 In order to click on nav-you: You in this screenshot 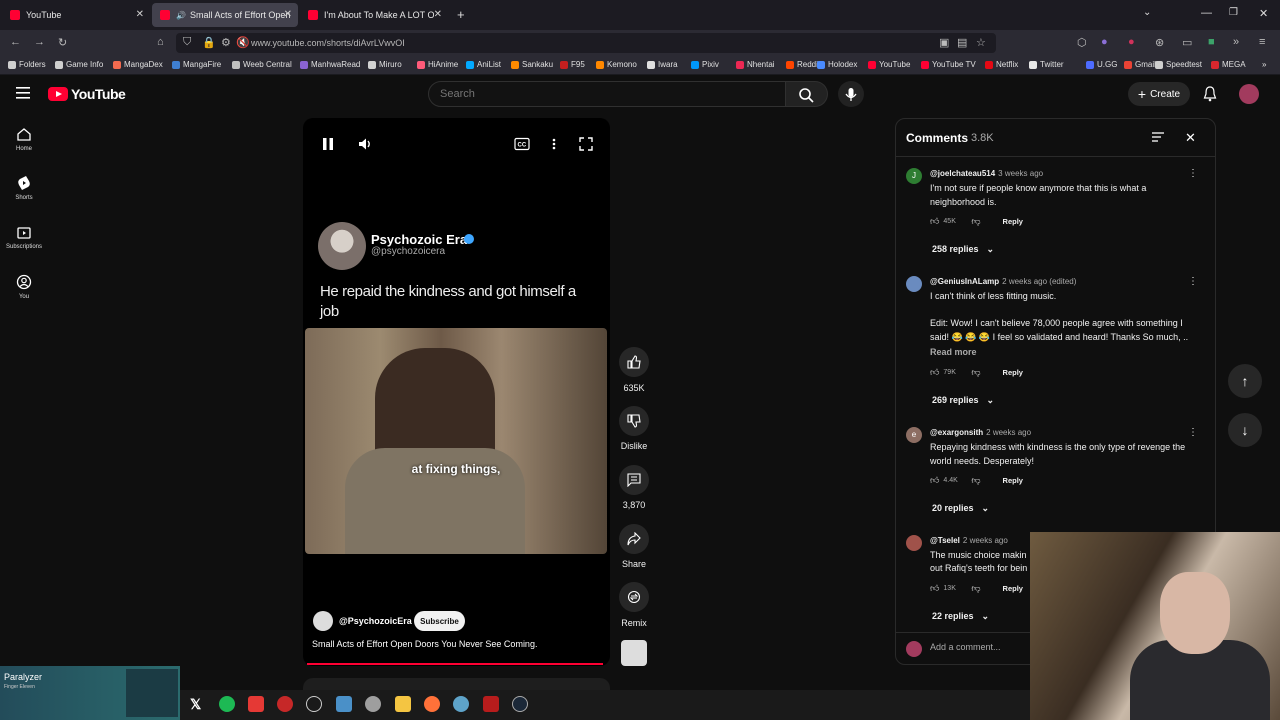, I will do `click(24, 287)`.